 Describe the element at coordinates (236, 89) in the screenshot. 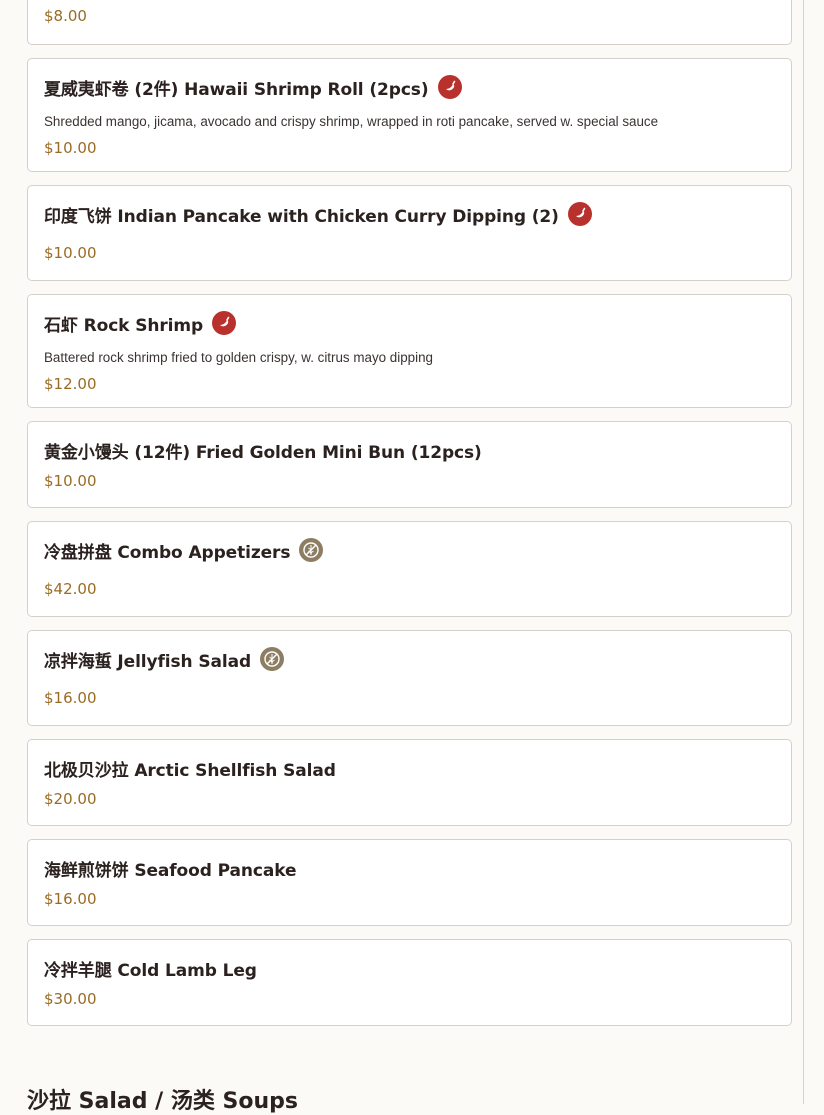

I see `item-name: 夏威夷虾卷 (2件) Hawaii Shrimp Roll (2pcs)` at that location.